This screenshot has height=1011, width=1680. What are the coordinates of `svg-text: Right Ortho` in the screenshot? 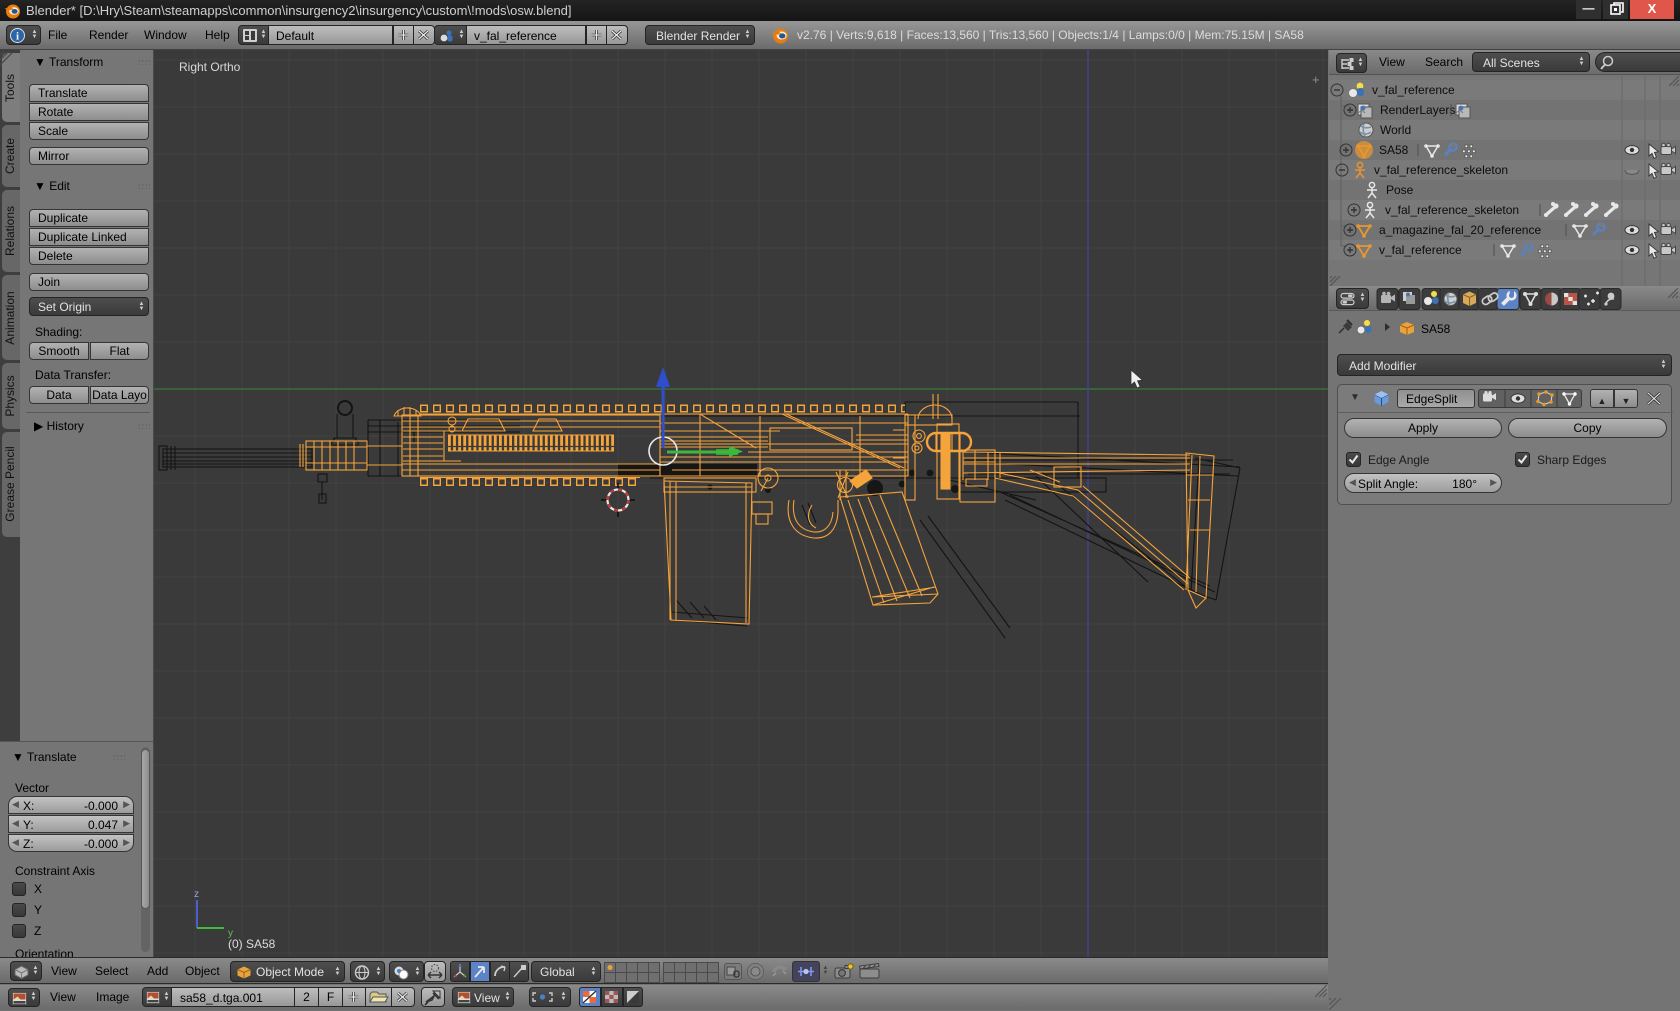 It's located at (210, 67).